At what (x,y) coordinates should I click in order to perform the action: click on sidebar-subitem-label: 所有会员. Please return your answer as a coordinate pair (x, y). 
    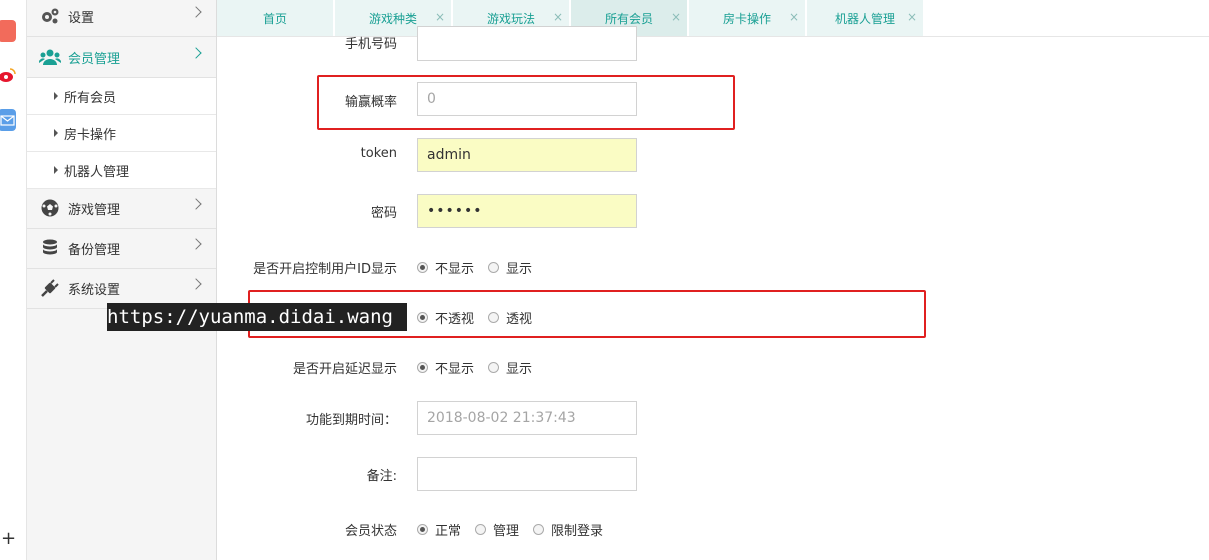
    Looking at the image, I should click on (90, 98).